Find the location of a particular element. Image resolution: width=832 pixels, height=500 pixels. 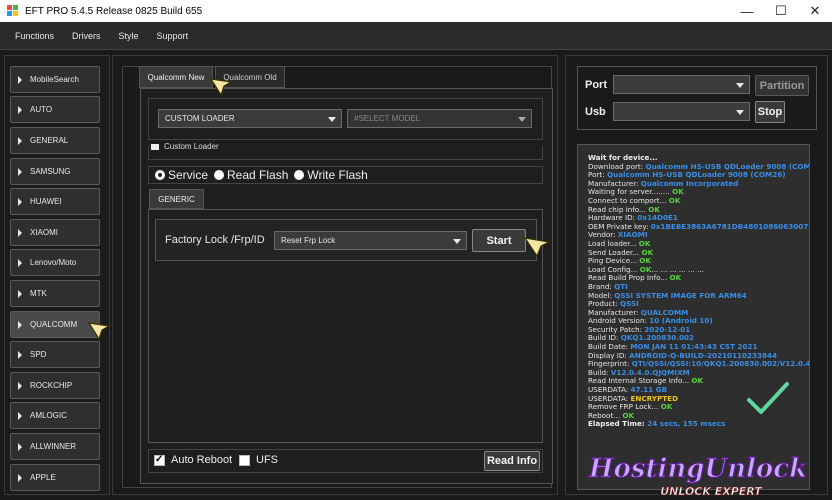

sidebar-item-label: AUTO is located at coordinates (41, 109).